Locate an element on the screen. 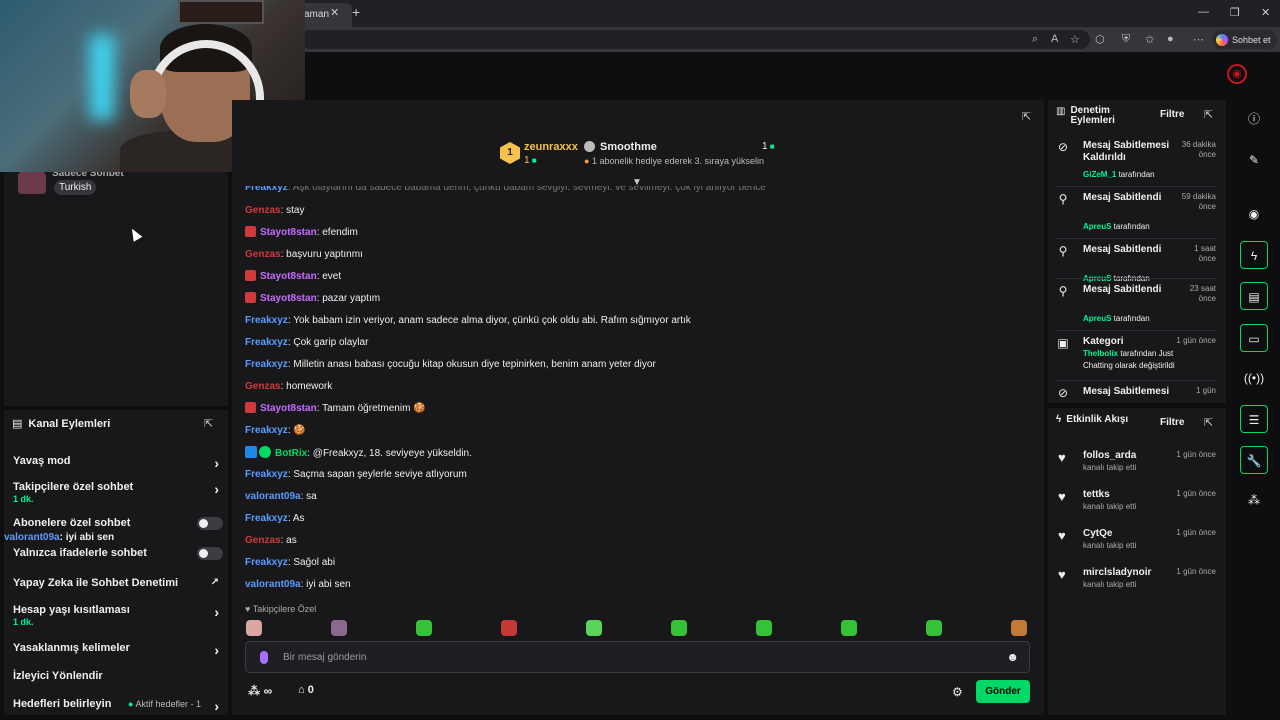  activity-user: follos_arda is located at coordinates (1109, 455).